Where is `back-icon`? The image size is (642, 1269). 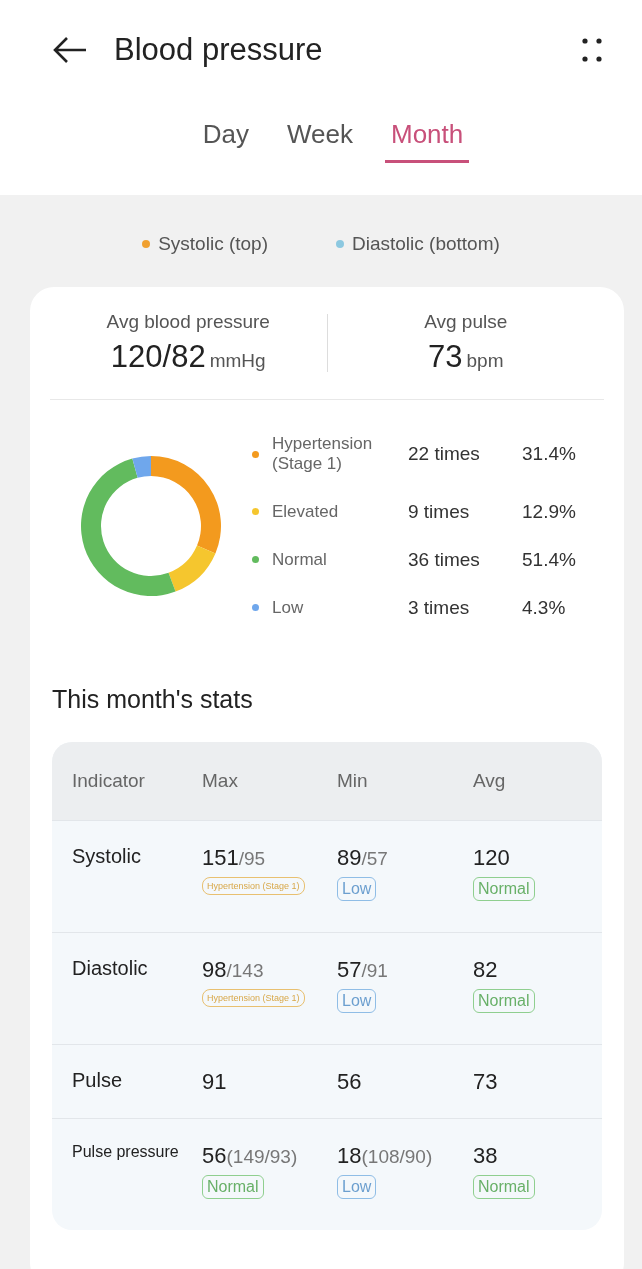
back-icon is located at coordinates (70, 50).